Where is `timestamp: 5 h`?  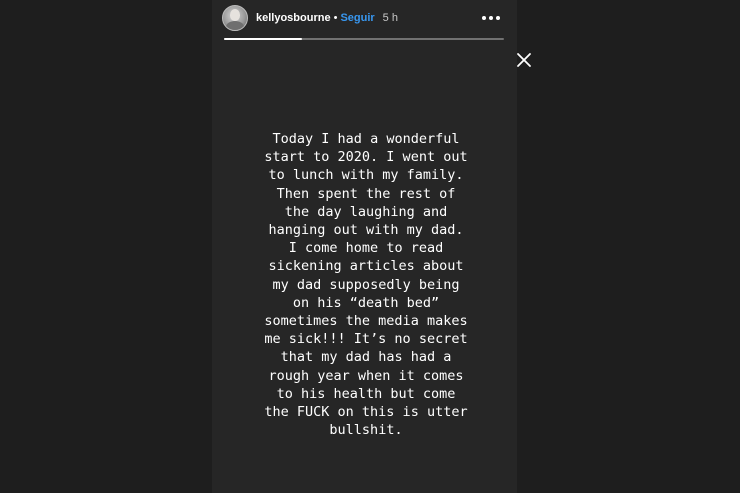
timestamp: 5 h is located at coordinates (390, 18).